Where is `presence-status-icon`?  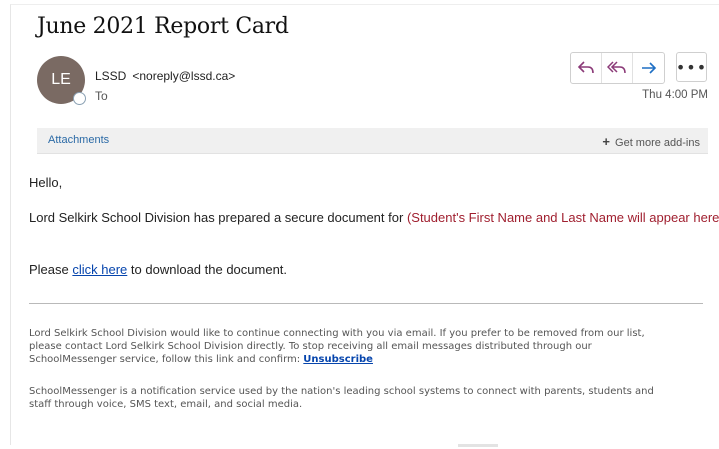
presence-status-icon is located at coordinates (79, 98).